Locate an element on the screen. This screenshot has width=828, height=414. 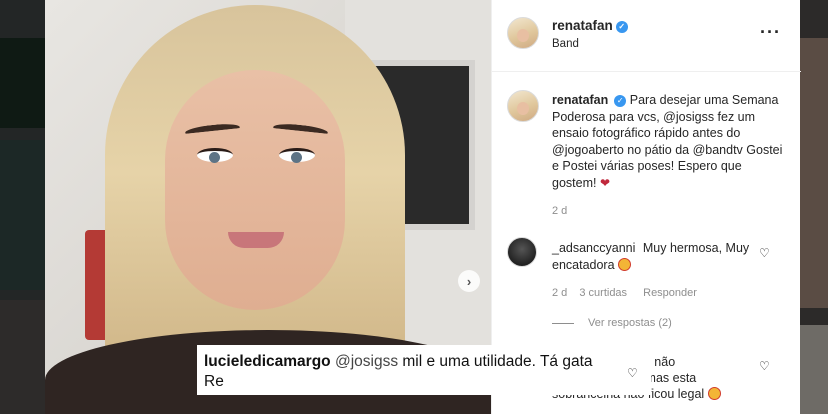
view-replies-label: Ver respostas (2) is located at coordinates (630, 323).